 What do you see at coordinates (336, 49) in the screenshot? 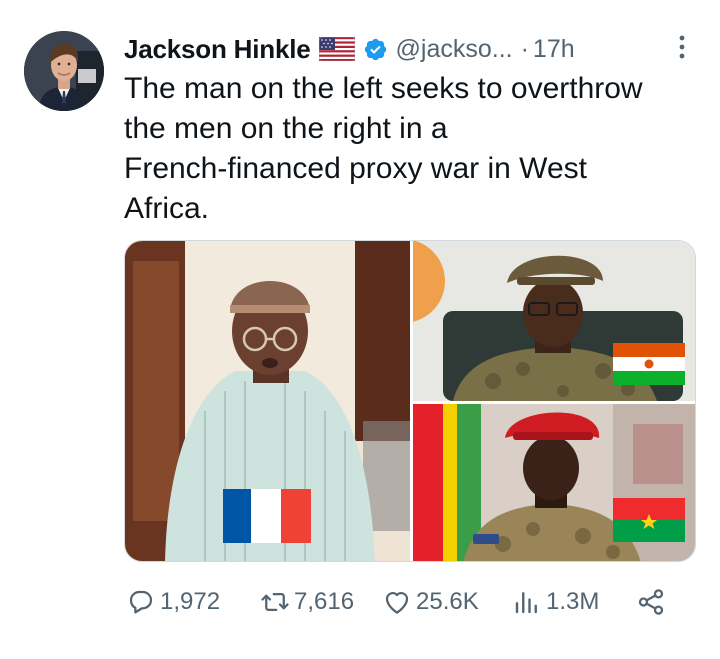
I see `us-flag-icon` at bounding box center [336, 49].